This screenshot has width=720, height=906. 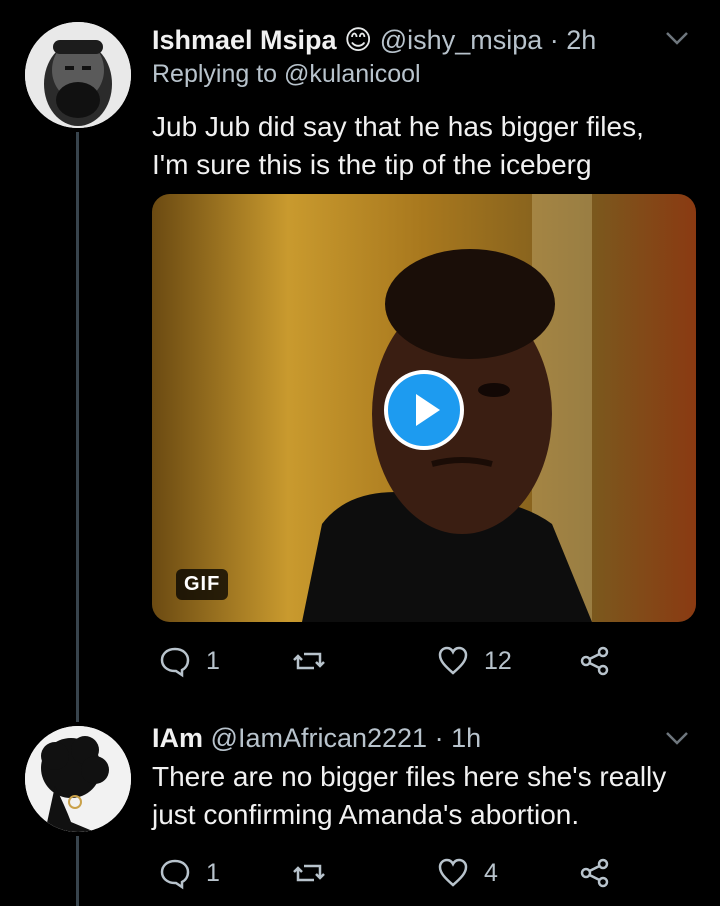 What do you see at coordinates (177, 738) in the screenshot?
I see `author-name: IAm` at bounding box center [177, 738].